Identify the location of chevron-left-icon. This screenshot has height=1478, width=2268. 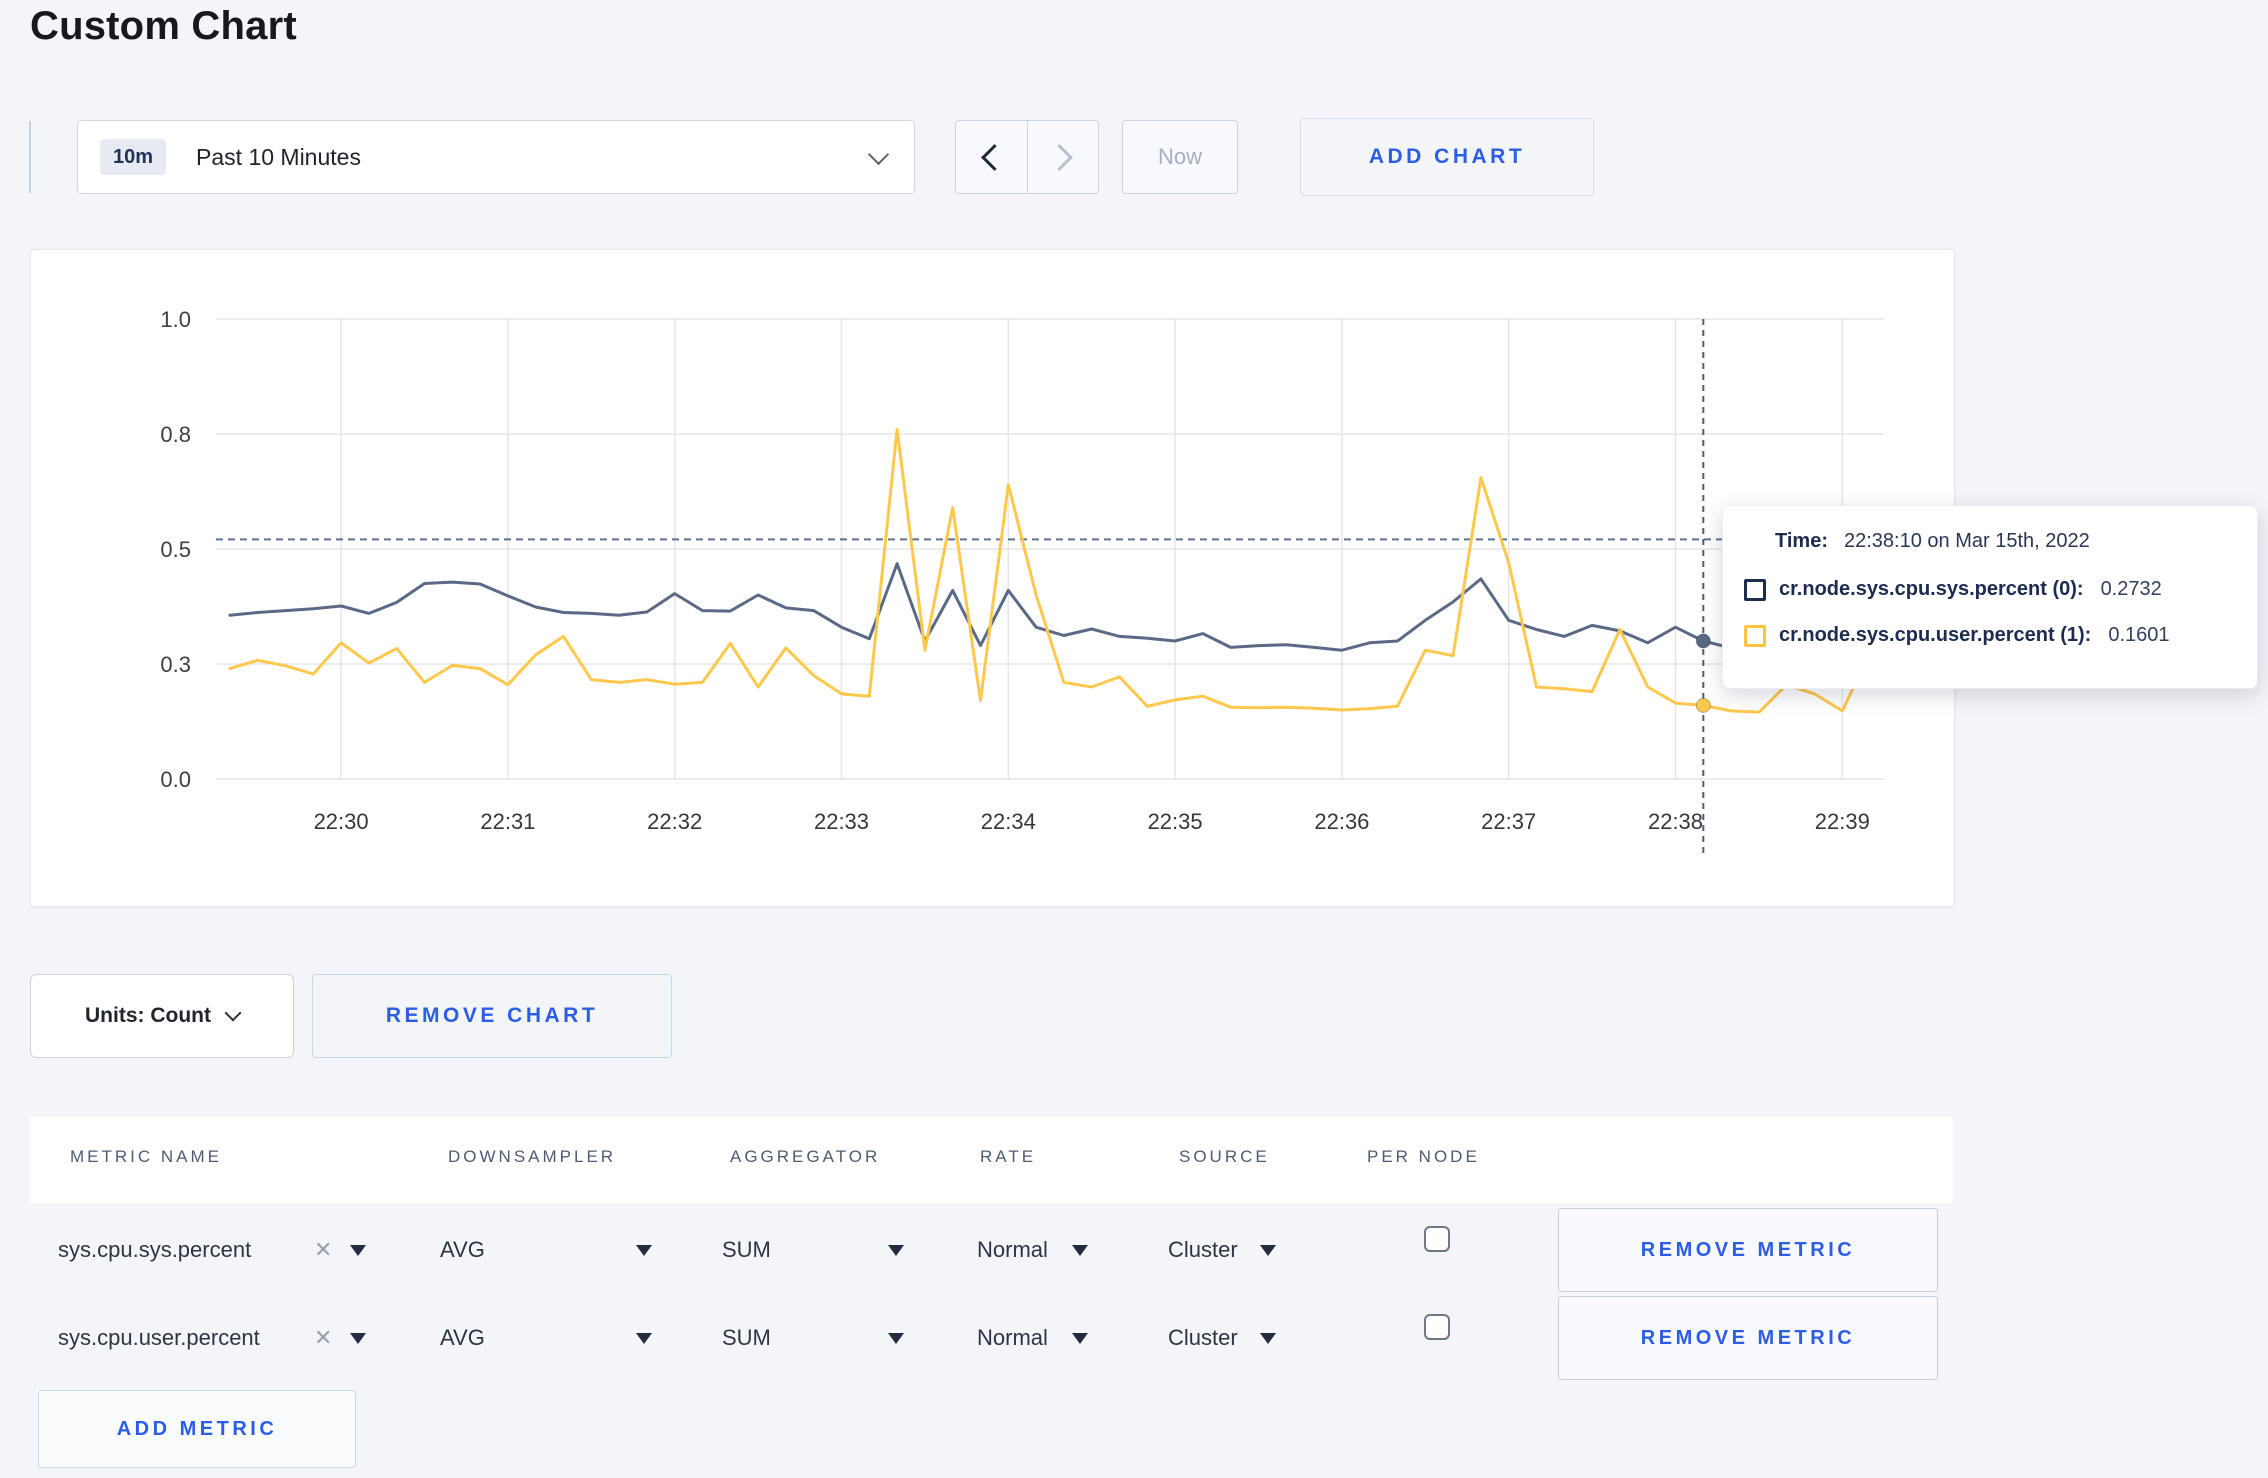
(994, 157).